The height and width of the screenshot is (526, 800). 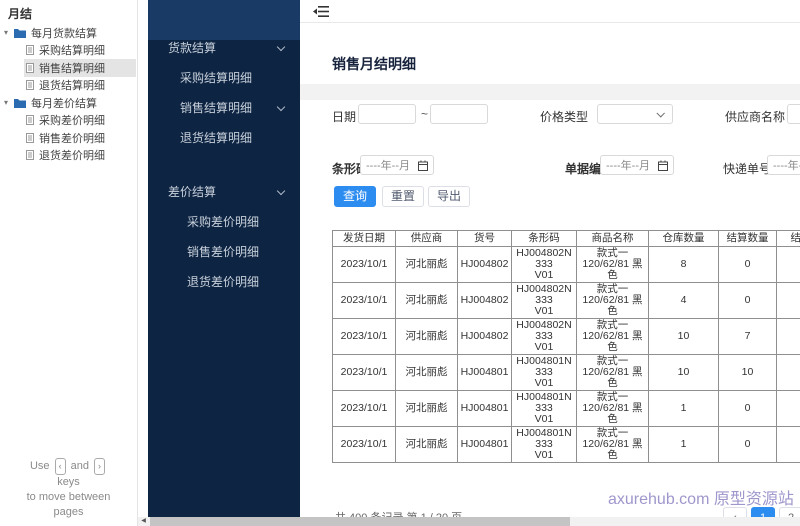 I want to click on footer-line2: to move between, so click(x=68, y=497).